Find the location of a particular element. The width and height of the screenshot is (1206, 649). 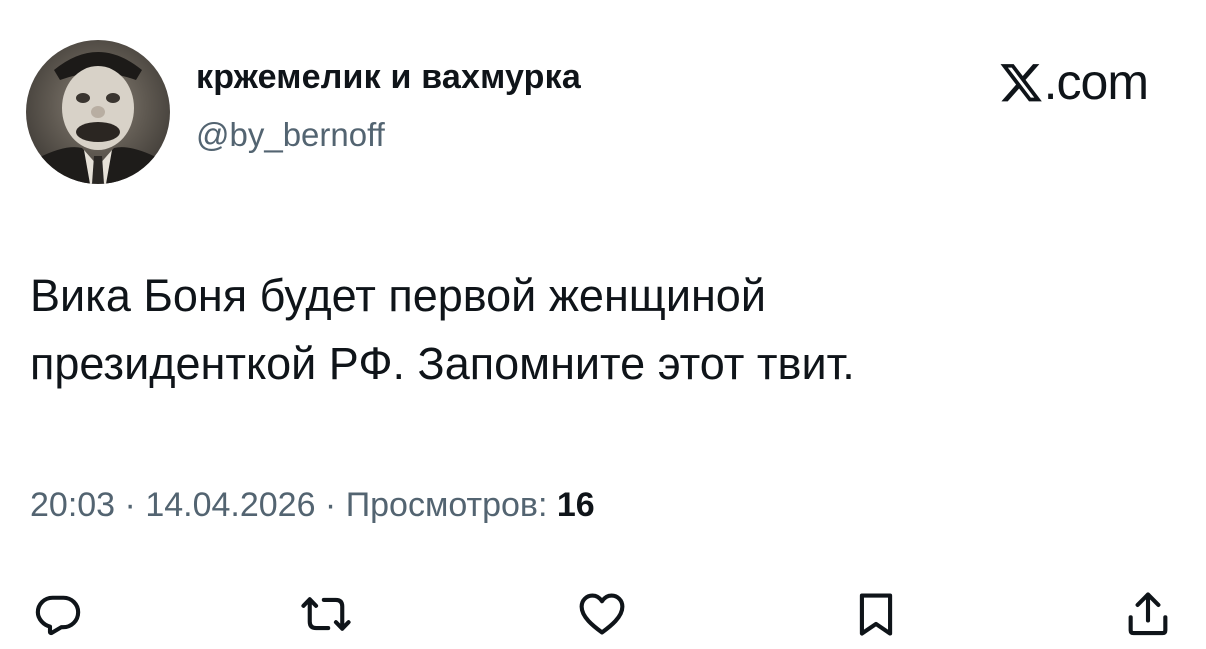

reply-icon is located at coordinates (58, 615).